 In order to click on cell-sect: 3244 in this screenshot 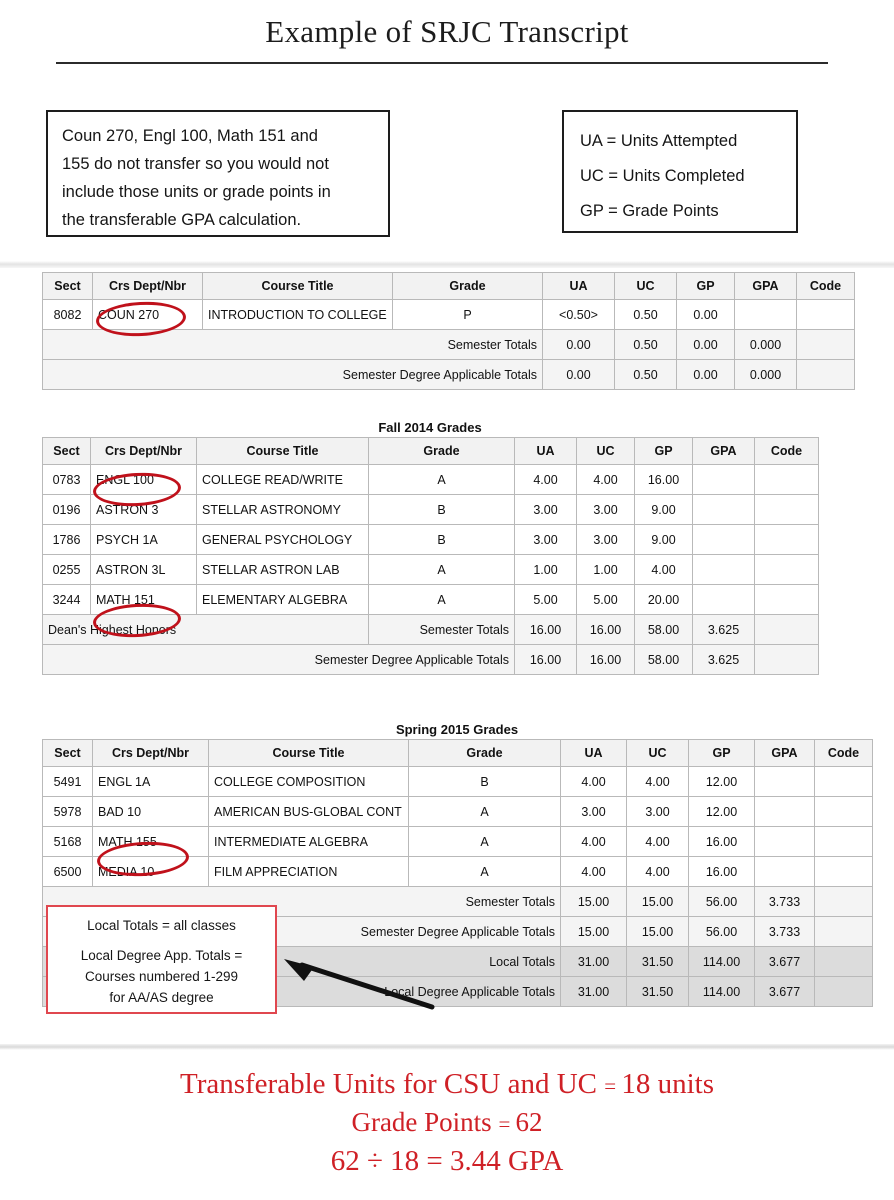, I will do `click(66, 599)`.